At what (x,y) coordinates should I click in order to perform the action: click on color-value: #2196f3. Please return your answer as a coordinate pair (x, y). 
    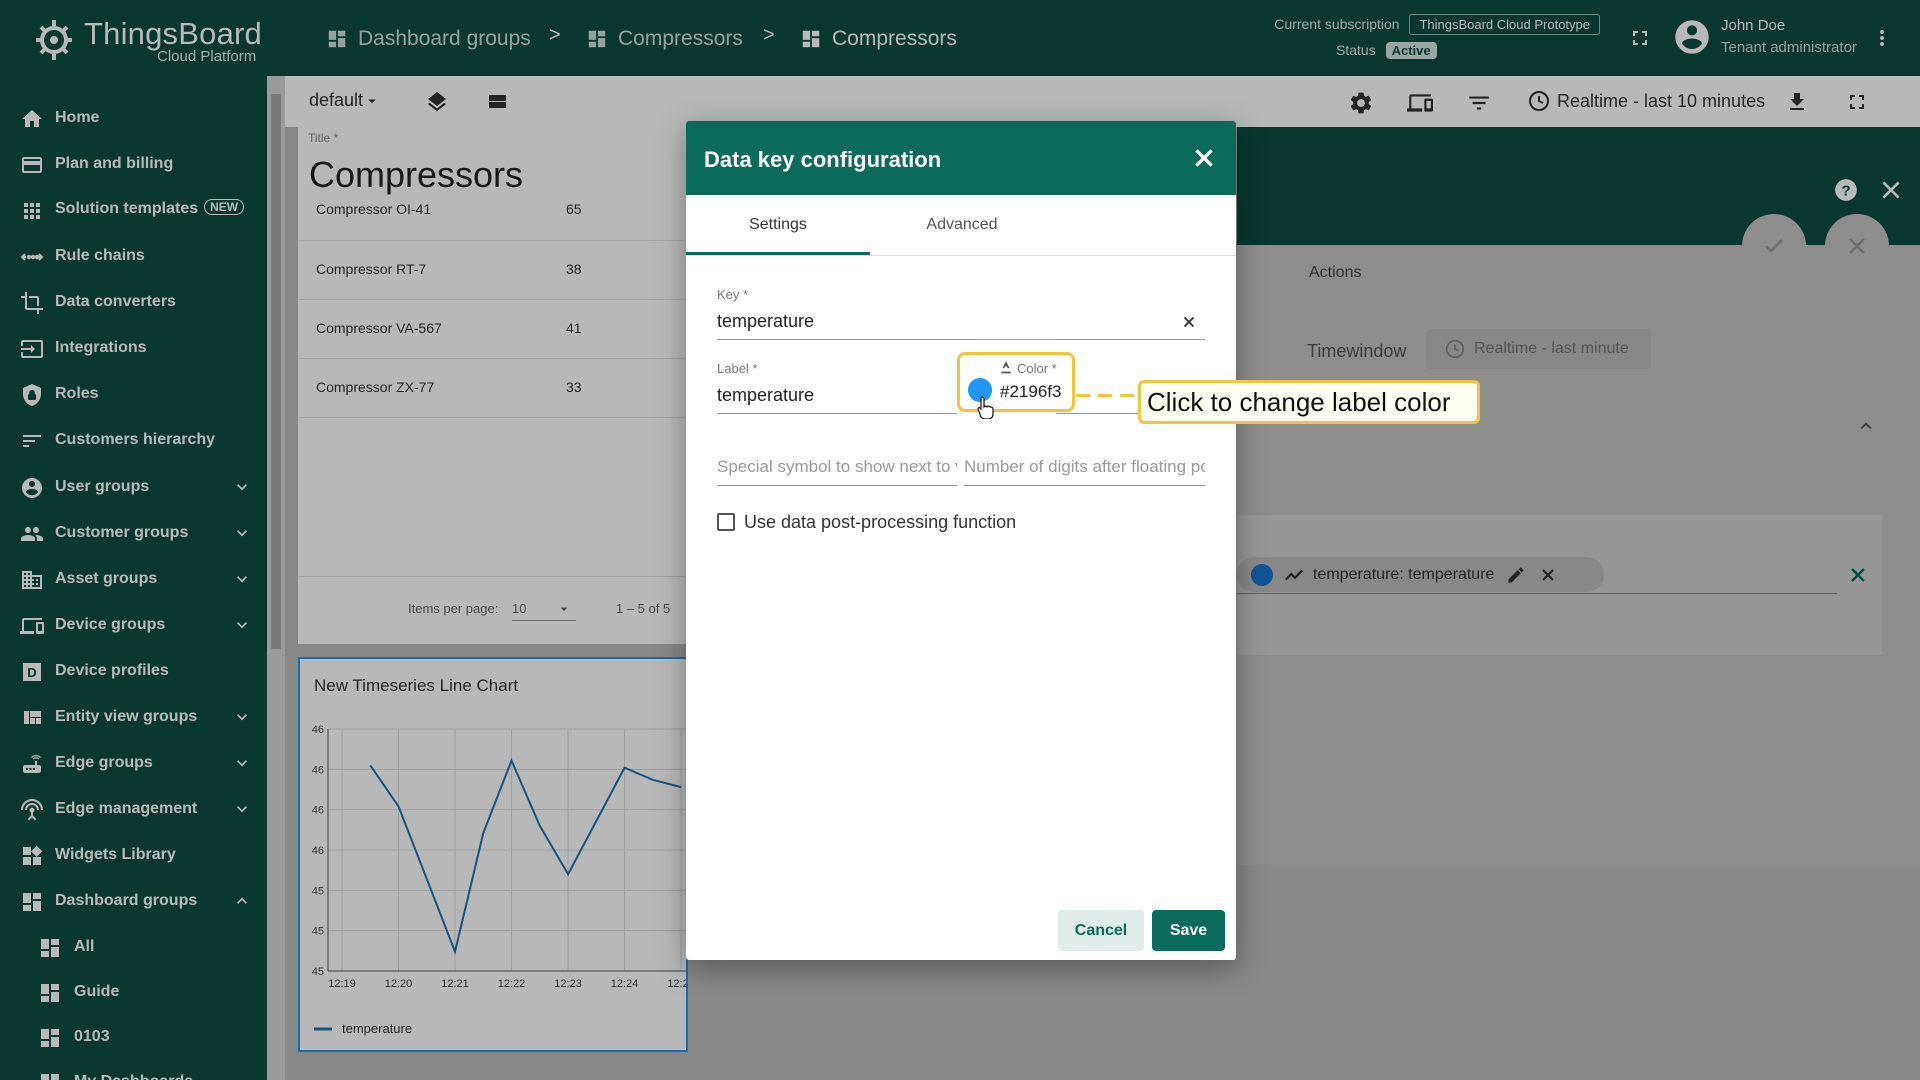
    Looking at the image, I should click on (1030, 392).